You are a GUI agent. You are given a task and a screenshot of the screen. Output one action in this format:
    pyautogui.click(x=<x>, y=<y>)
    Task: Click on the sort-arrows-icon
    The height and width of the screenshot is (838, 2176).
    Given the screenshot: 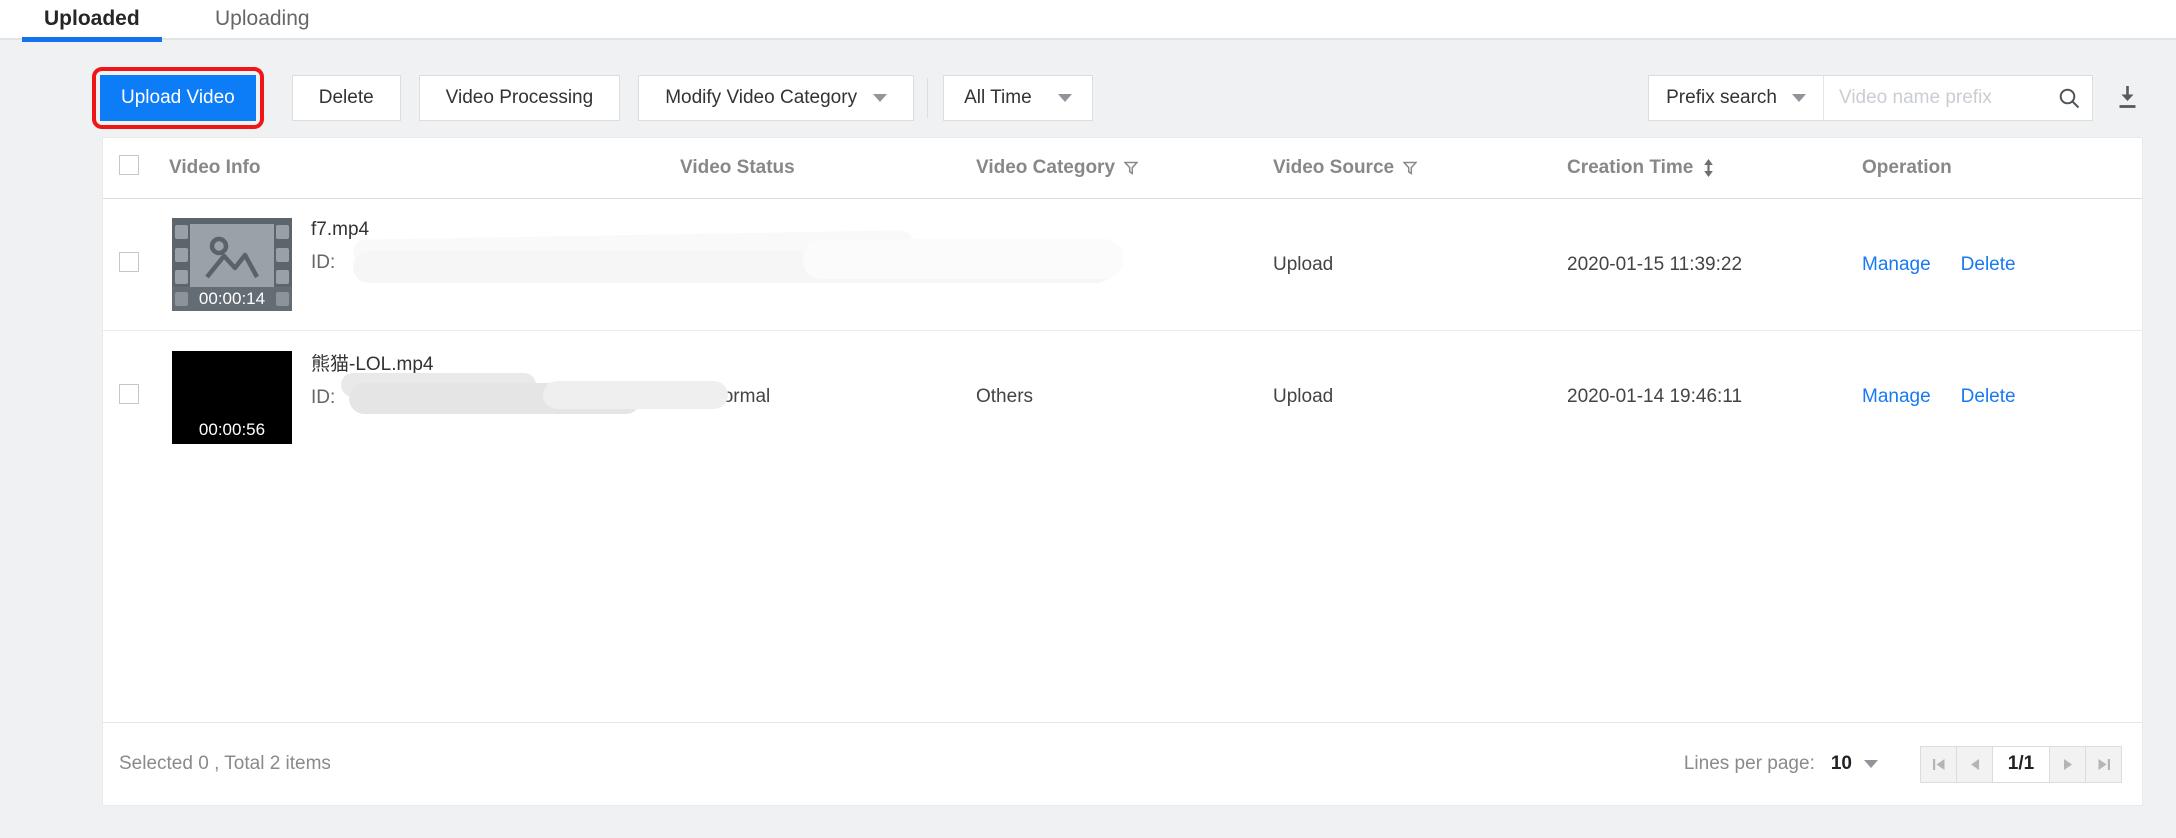 What is the action you would take?
    pyautogui.click(x=1708, y=168)
    